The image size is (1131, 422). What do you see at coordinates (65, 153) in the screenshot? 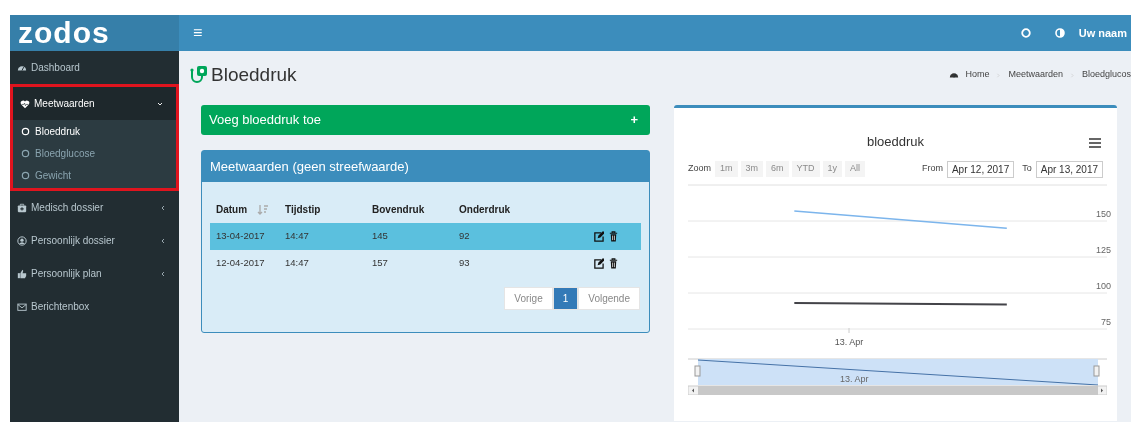
I see `submenu-label: Bloedglucose` at bounding box center [65, 153].